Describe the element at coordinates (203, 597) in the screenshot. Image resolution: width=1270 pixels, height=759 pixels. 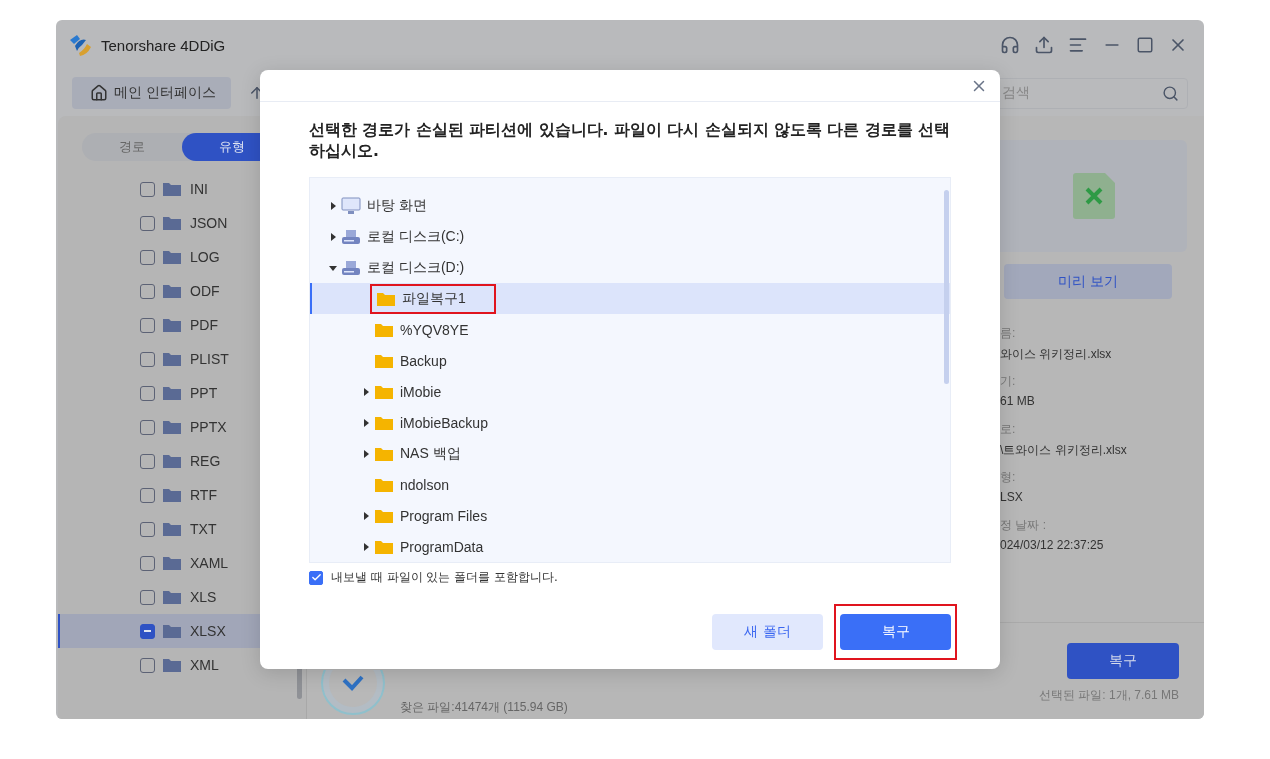
I see `type-label: XLS` at that location.